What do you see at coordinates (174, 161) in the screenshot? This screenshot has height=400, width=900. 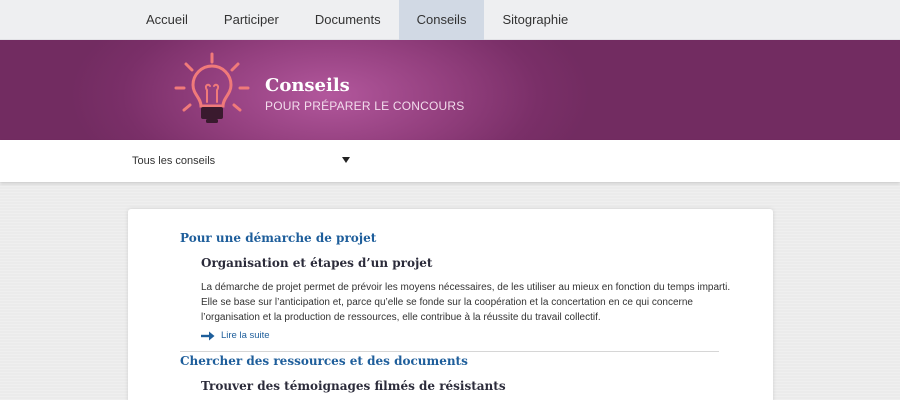 I see `category-select-value: Tous les conseils` at bounding box center [174, 161].